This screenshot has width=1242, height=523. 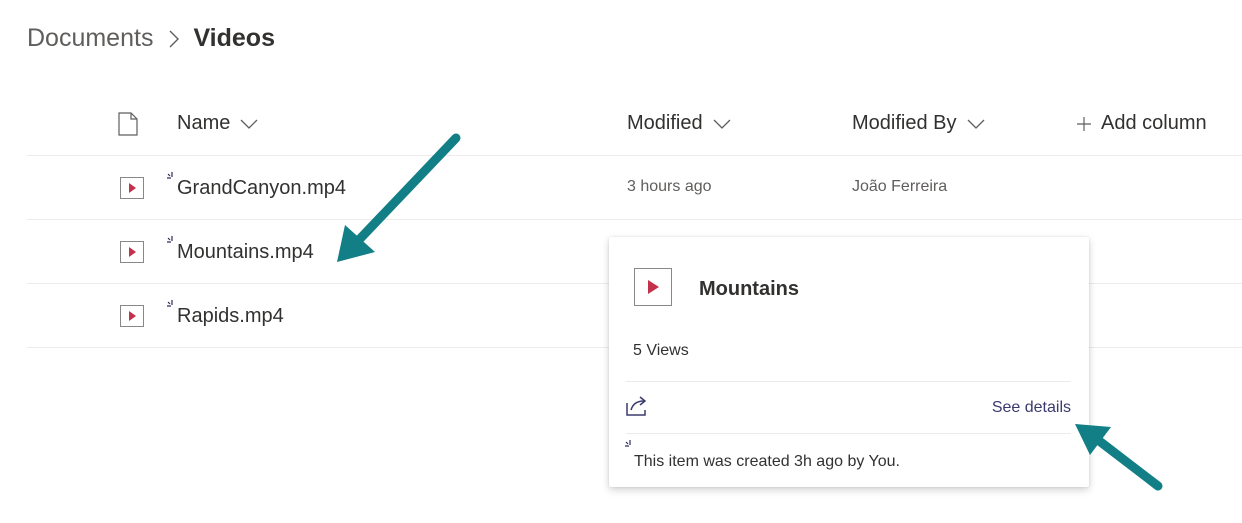 I want to click on document-icon, so click(x=128, y=126).